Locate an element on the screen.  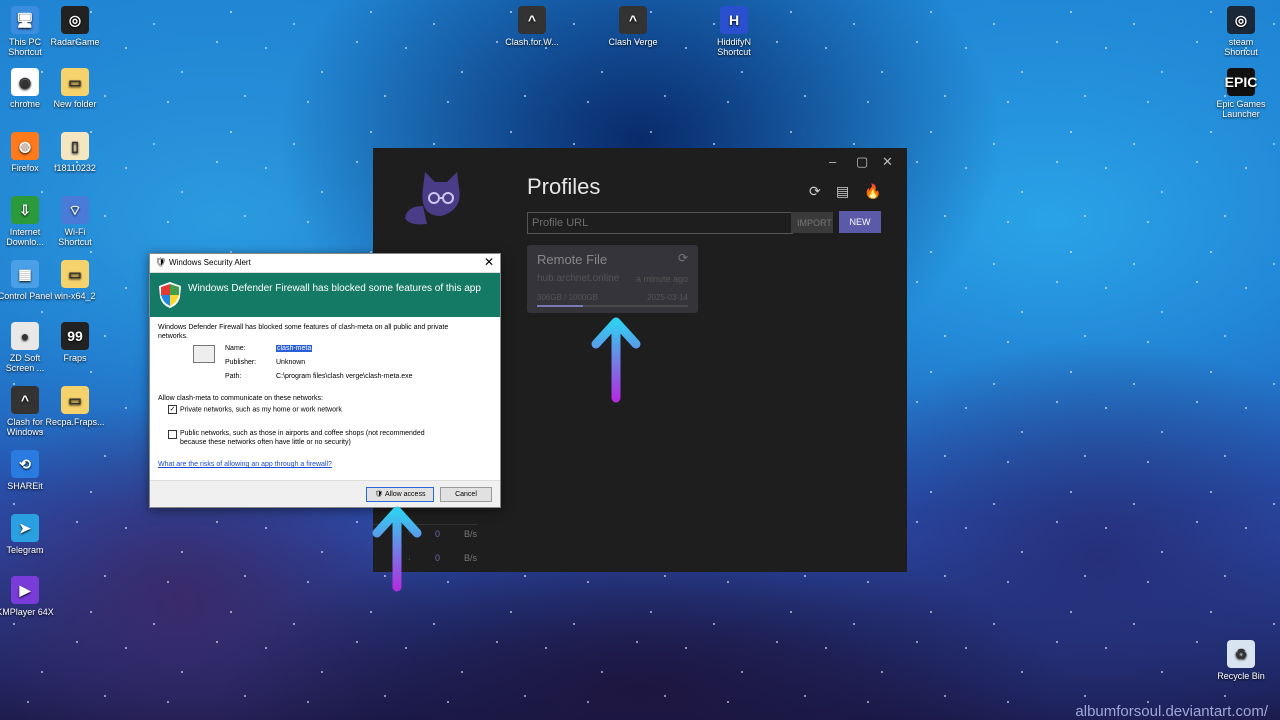
minimize-button: – is located at coordinates (832, 161).